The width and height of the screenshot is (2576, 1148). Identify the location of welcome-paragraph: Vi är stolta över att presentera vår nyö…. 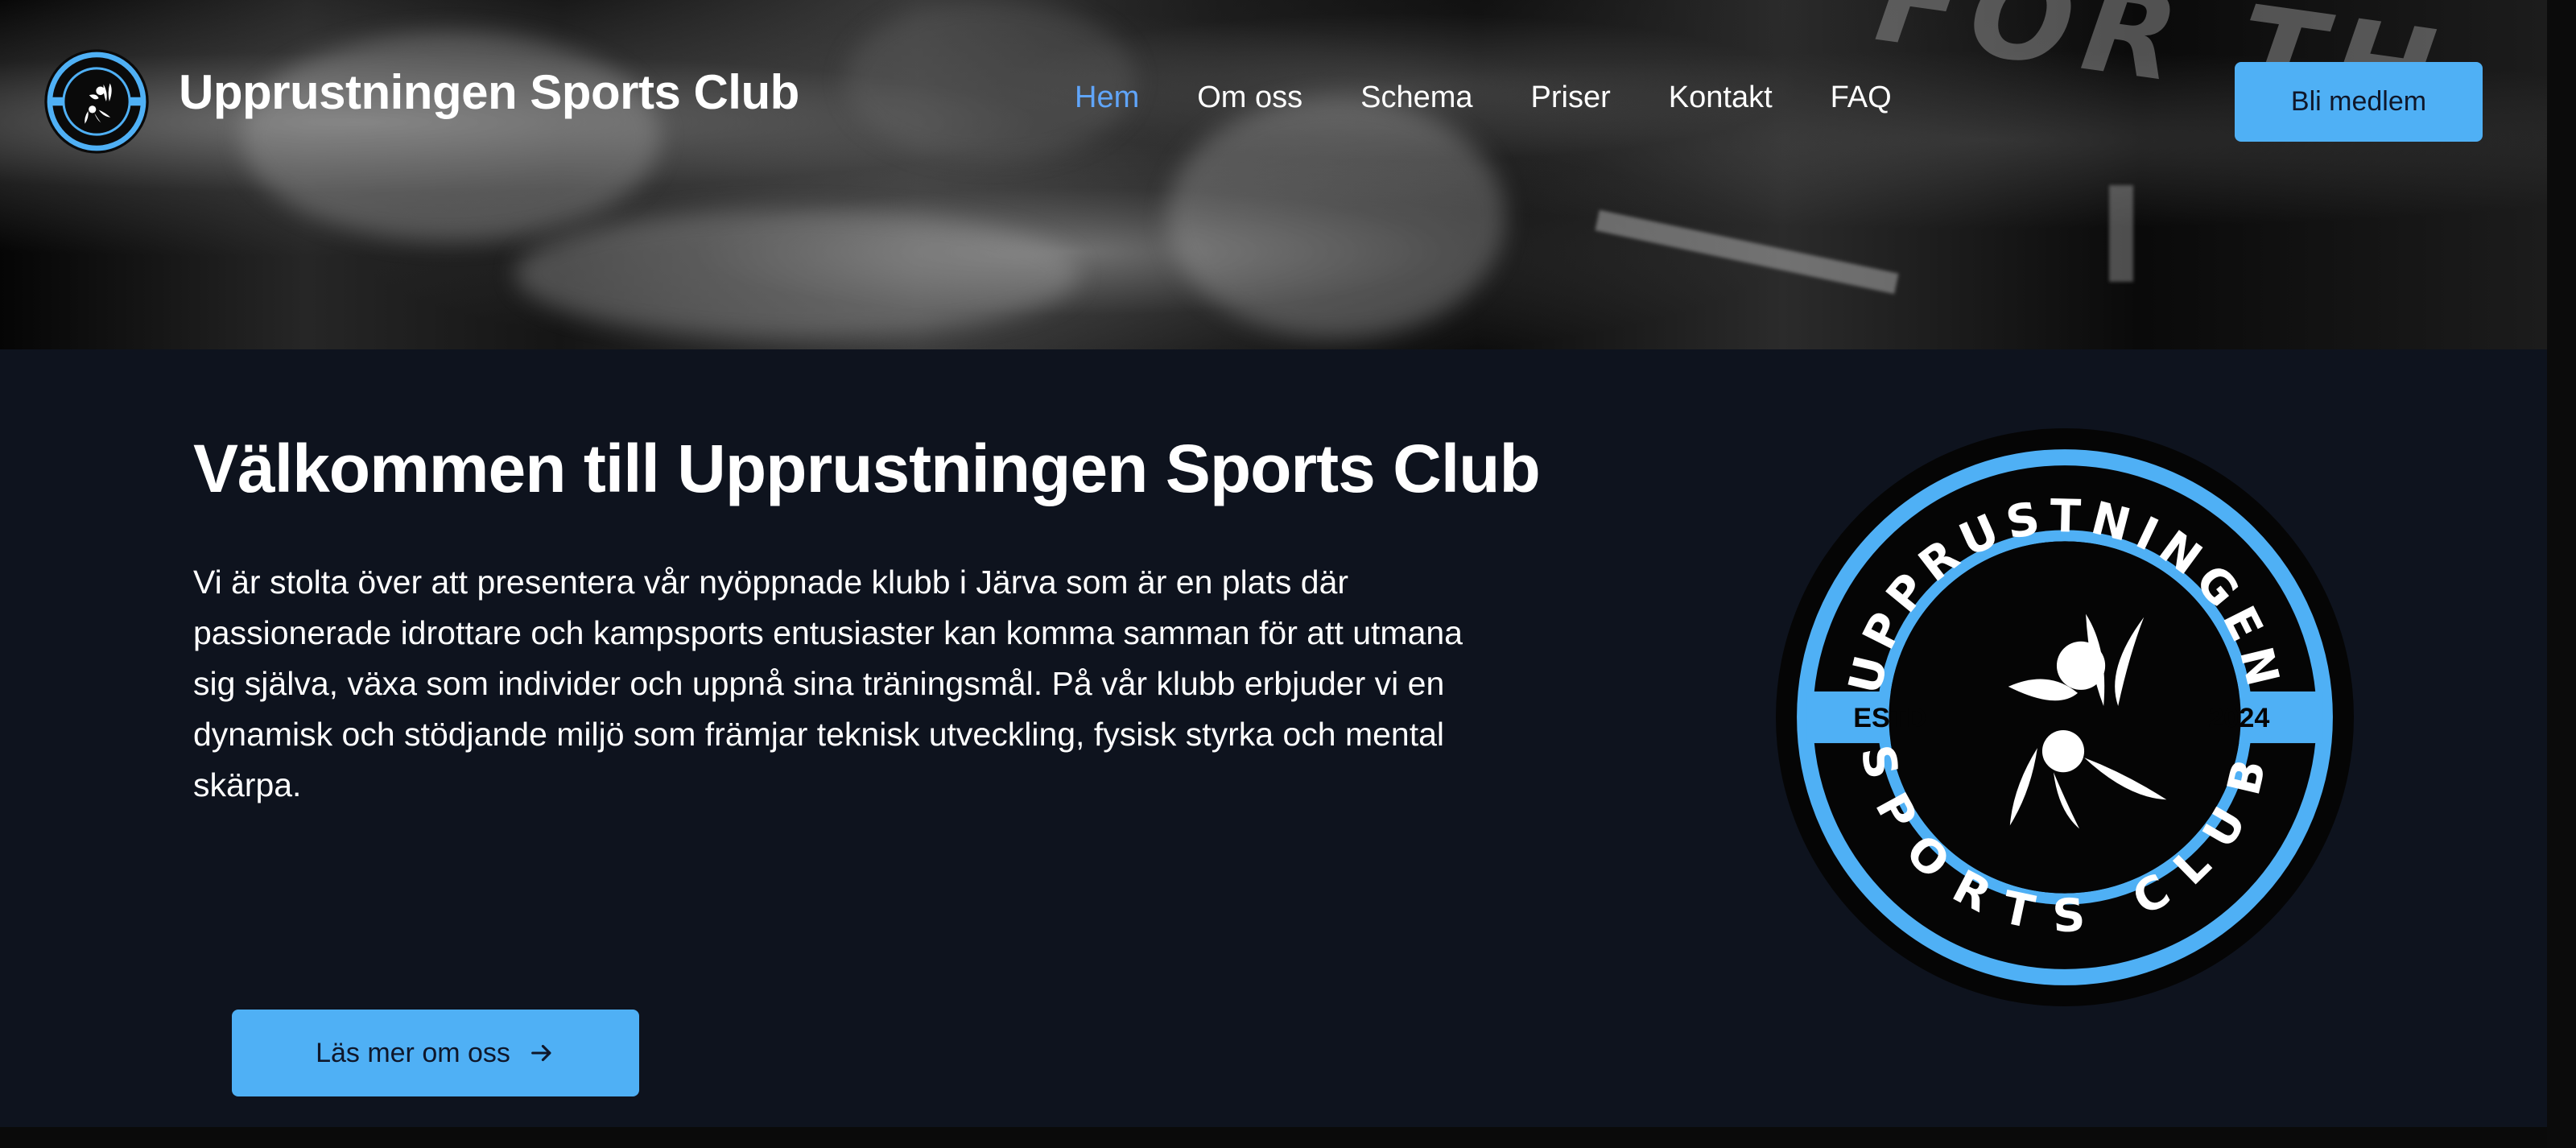
(828, 683).